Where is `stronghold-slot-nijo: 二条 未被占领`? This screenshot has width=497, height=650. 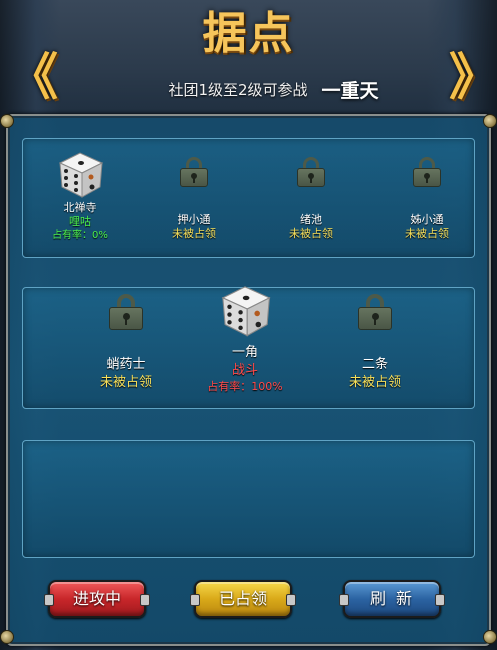 stronghold-slot-nijo: 二条 未被占领 is located at coordinates (375, 343).